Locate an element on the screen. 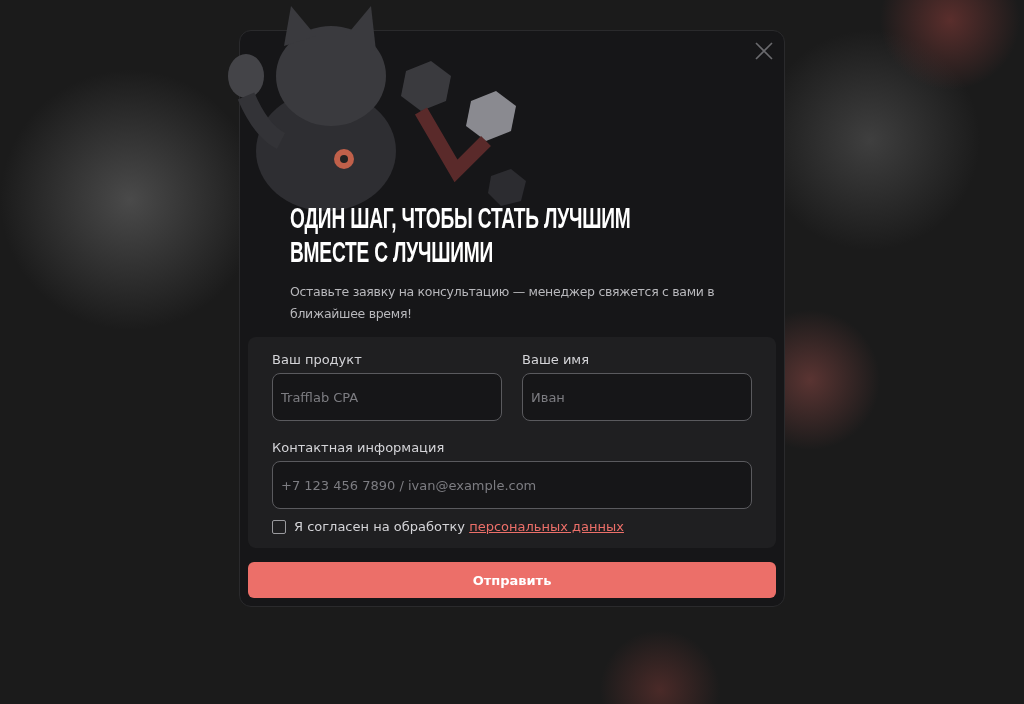 The width and height of the screenshot is (1024, 704). input-field: +7 123 456 7890 / ivan@example.com is located at coordinates (512, 485).